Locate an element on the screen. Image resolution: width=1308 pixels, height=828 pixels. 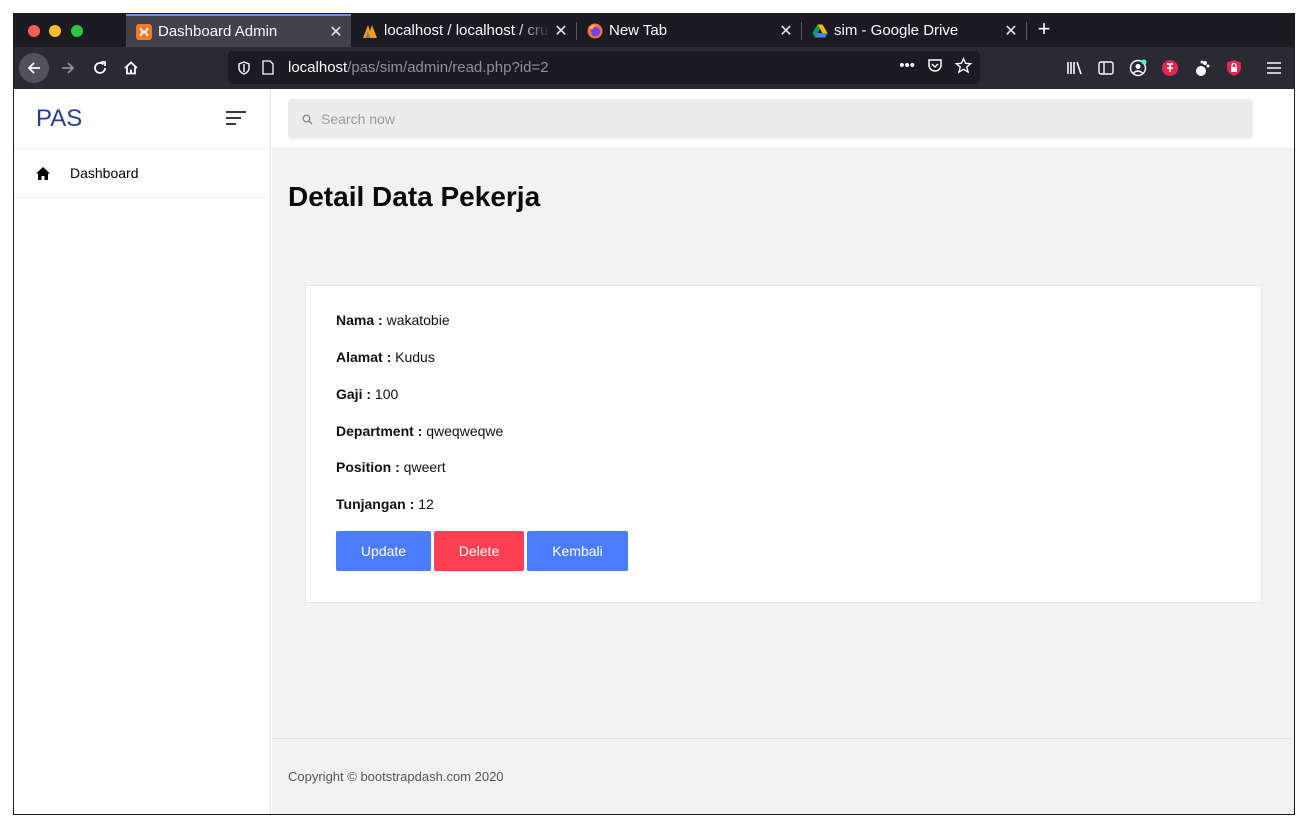
tab-title: Dashboard Admin is located at coordinates (218, 31).